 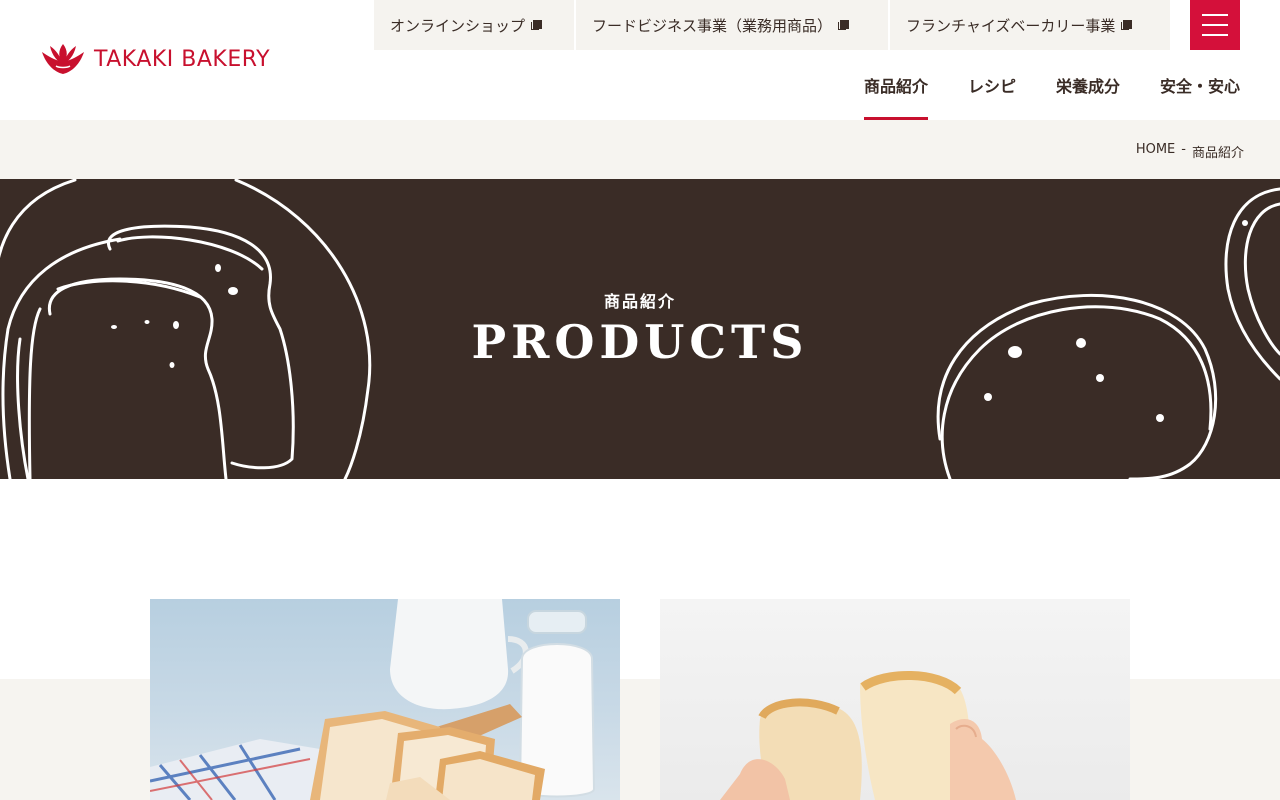 I want to click on hero-subtitle: 商品紹介, so click(x=639, y=301).